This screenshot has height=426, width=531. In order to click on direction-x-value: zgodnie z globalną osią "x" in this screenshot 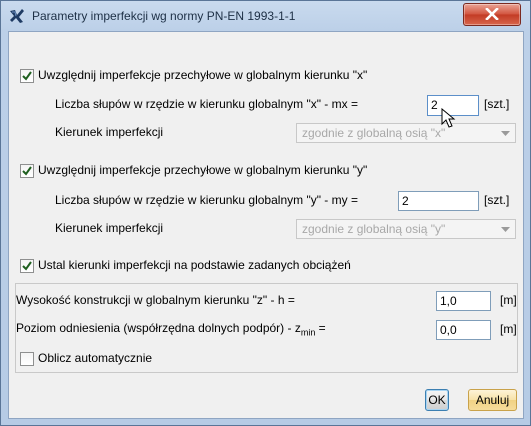, I will do `click(374, 133)`.